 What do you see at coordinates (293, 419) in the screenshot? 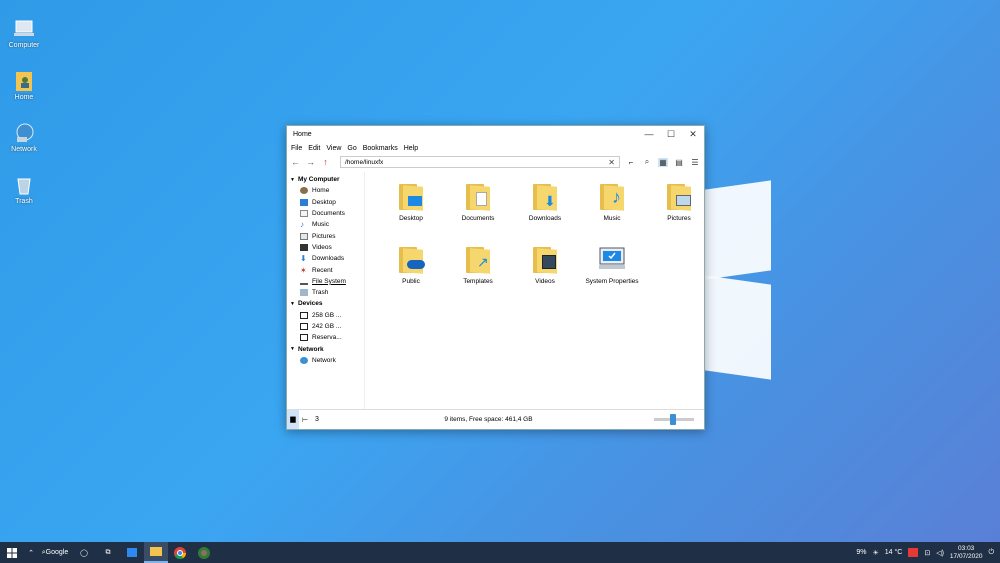
I see `places-toggle-icon: ▆` at bounding box center [293, 419].